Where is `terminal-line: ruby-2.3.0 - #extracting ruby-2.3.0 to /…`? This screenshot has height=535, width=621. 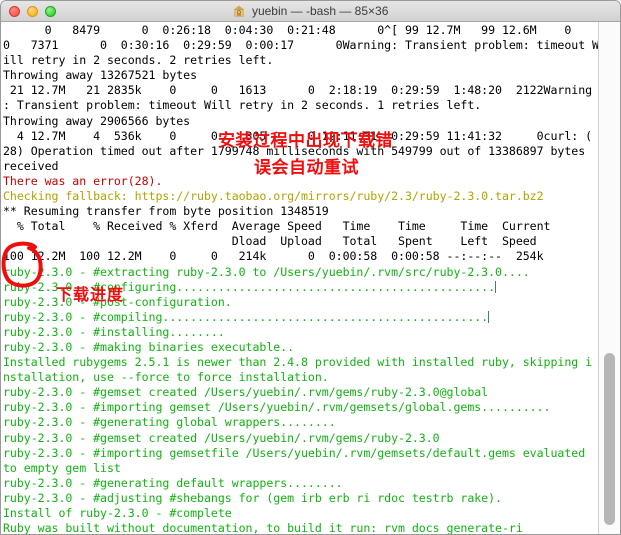 terminal-line: ruby-2.3.0 - #extracting ruby-2.3.0 to /… is located at coordinates (266, 271).